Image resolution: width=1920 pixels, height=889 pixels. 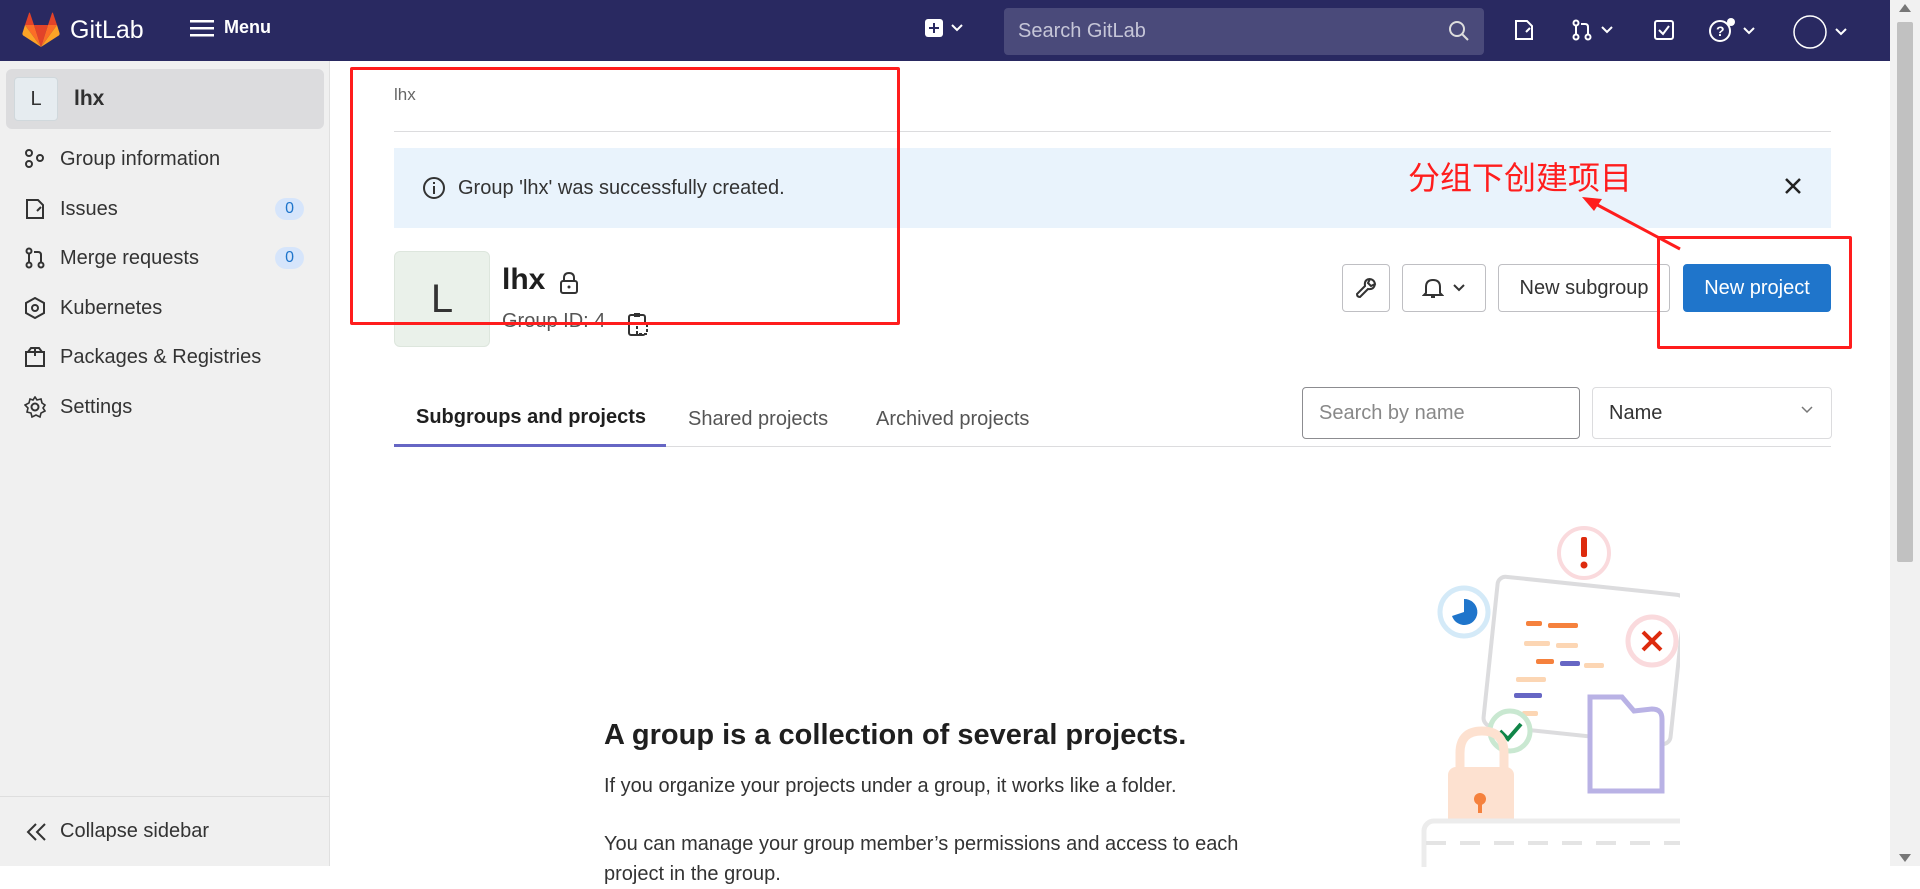 I want to click on empty-group-illustration, so click(x=1550, y=696).